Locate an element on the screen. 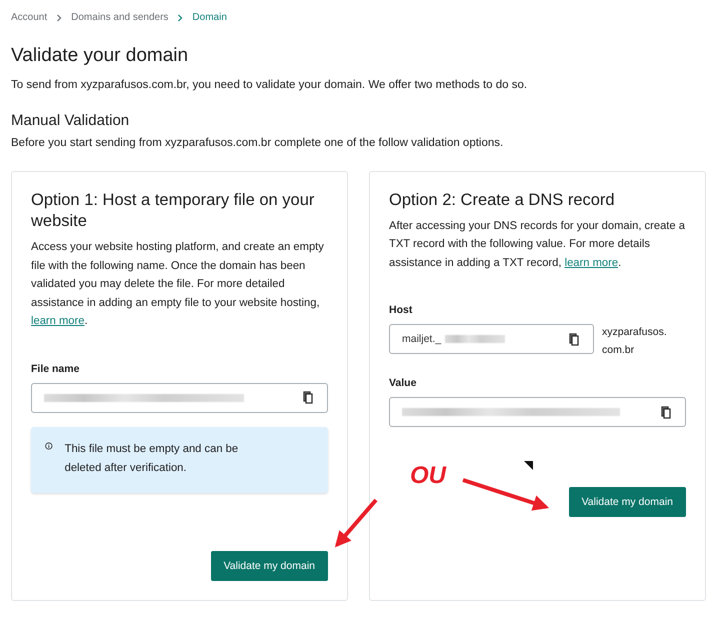  option-description: Access your website hosting platform, and create an empty file with the following name. Once the domain has been validated you may delete the file. For more detailed assistance in adding an empty file to your website hosting, learn more. is located at coordinates (178, 285).